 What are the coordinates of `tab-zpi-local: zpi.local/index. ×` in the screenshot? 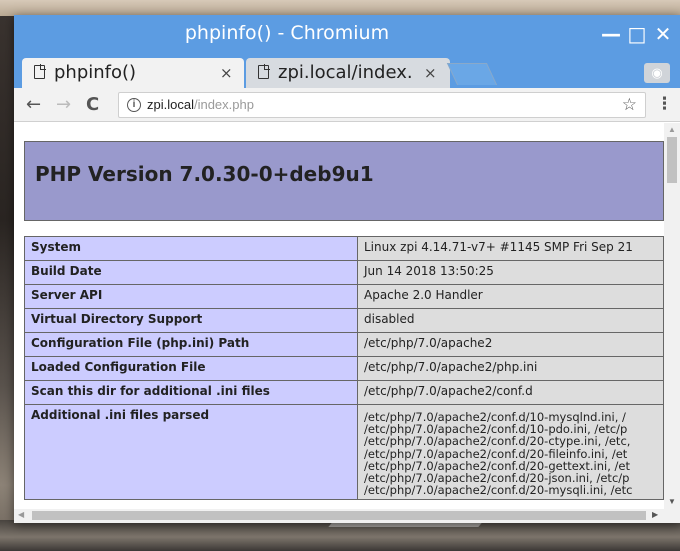 It's located at (348, 73).